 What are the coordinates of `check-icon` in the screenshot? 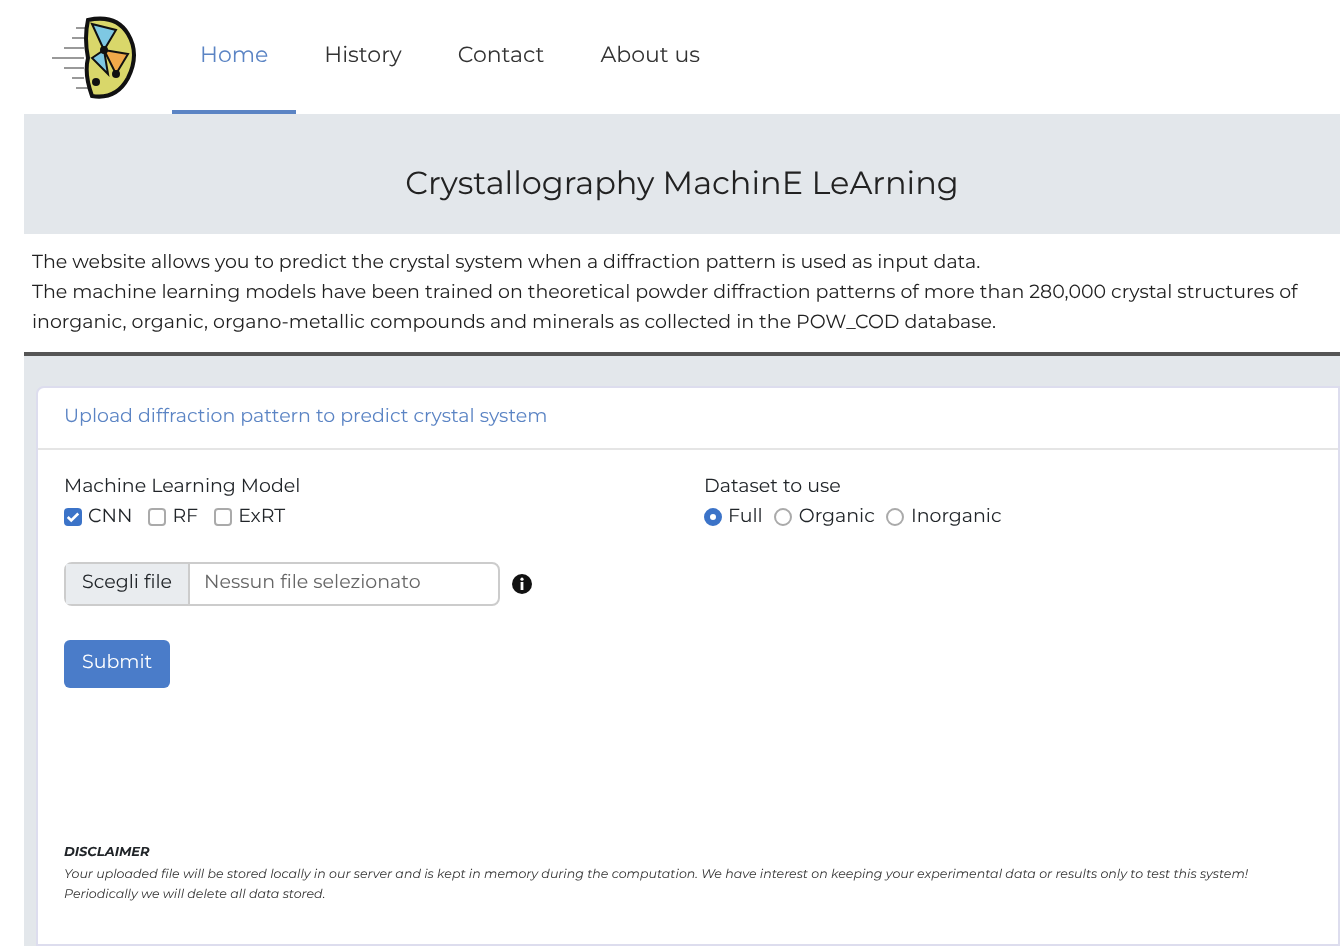 It's located at (73, 517).